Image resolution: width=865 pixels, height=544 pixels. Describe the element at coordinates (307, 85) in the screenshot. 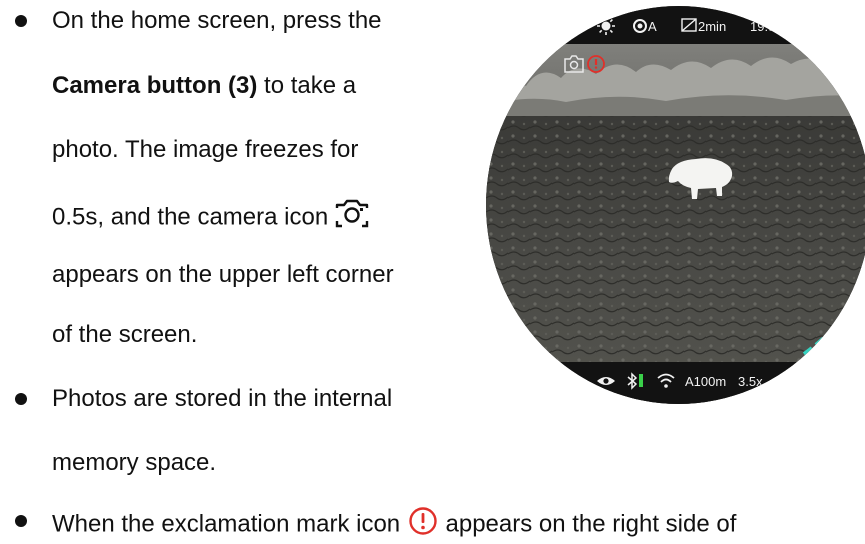

I see `text-fragment: to take a` at that location.